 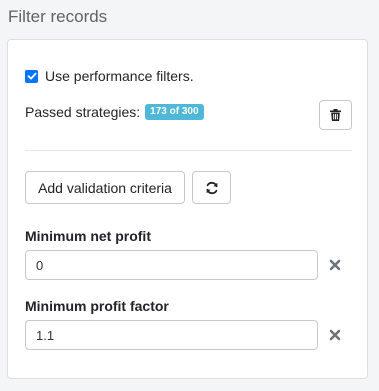 What do you see at coordinates (174, 112) in the screenshot?
I see `passed-count-badge: 173 of 300` at bounding box center [174, 112].